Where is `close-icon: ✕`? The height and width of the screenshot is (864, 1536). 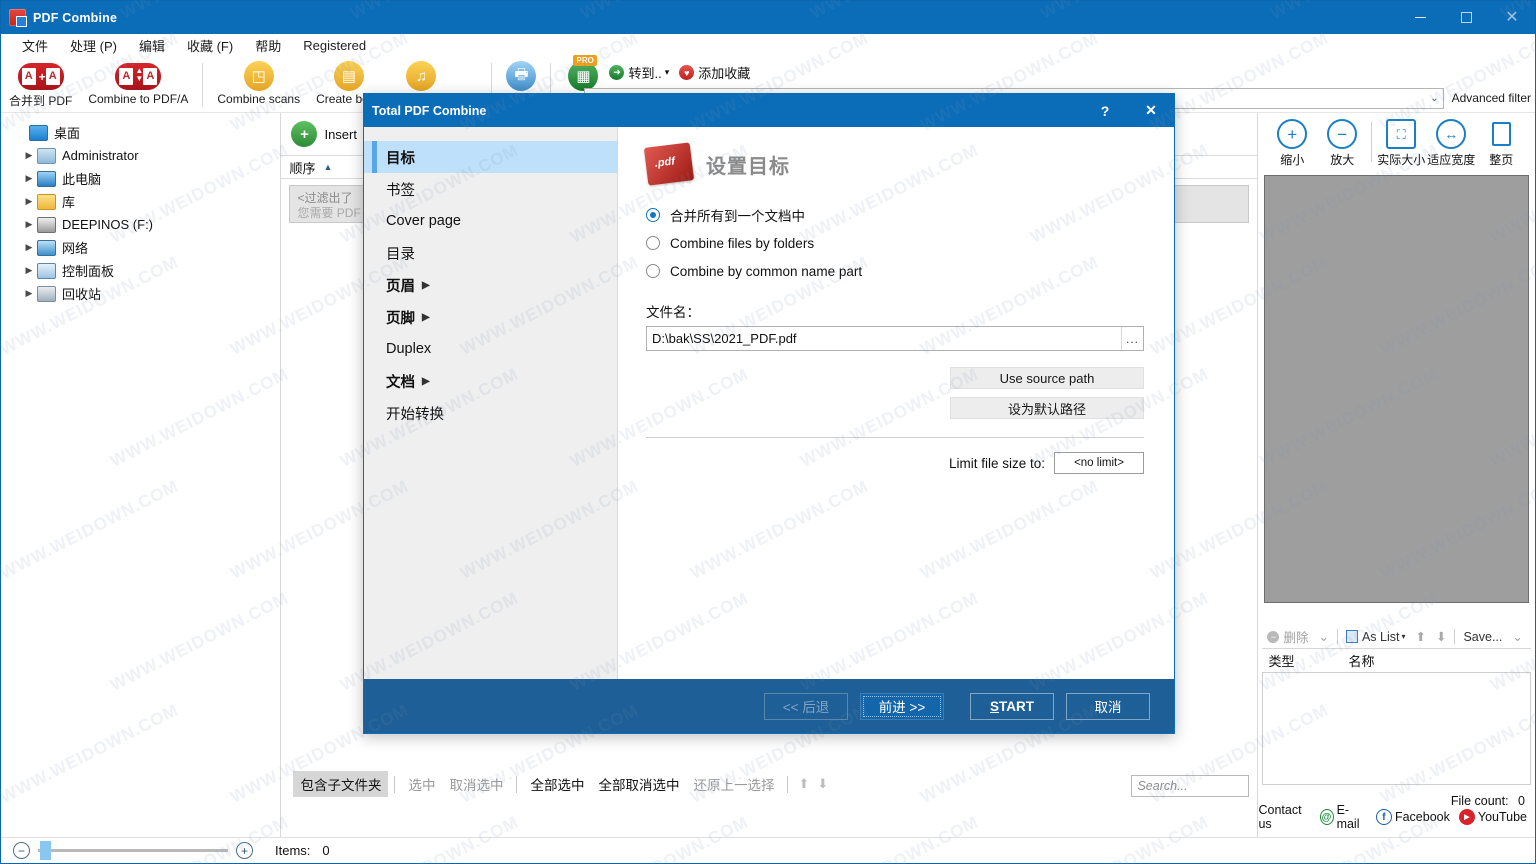
close-icon: ✕ is located at coordinates (1512, 17).